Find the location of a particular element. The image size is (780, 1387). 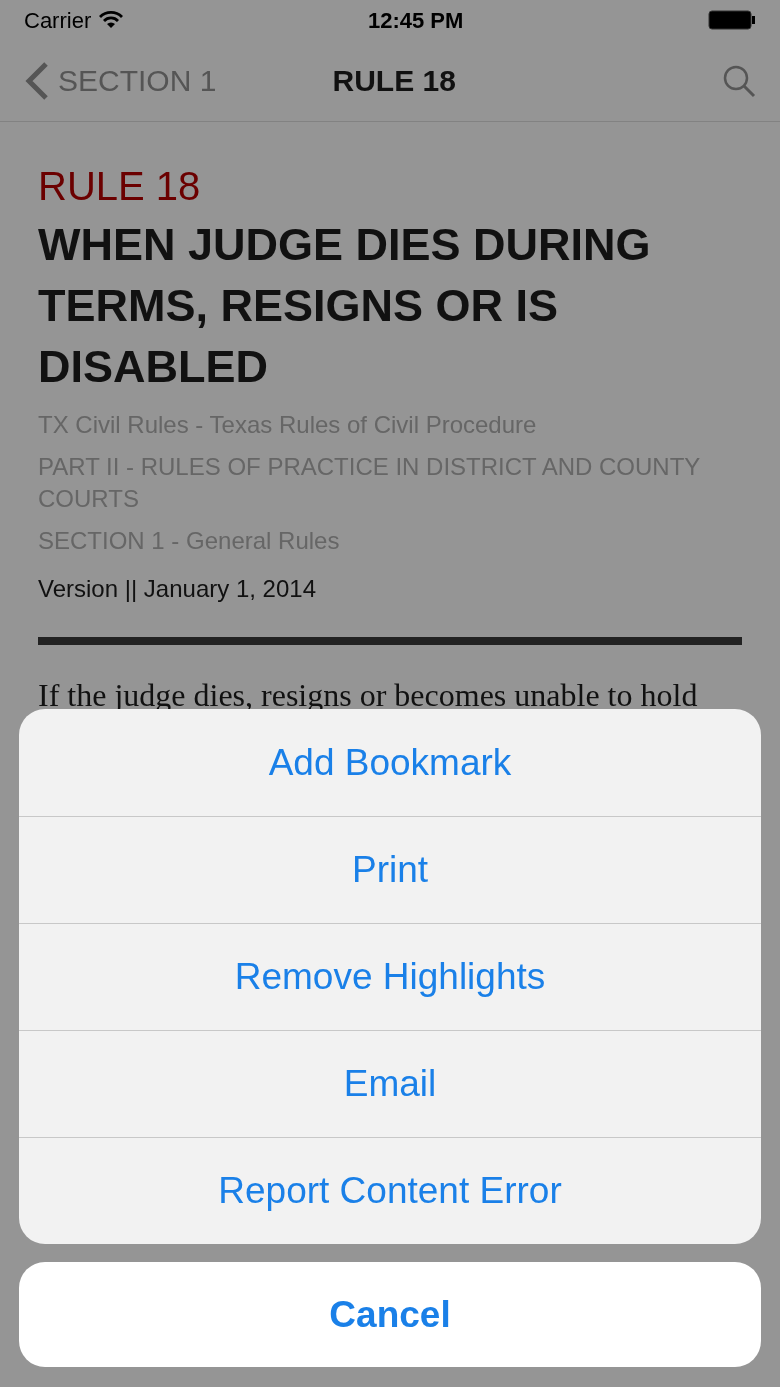

action-button: Print is located at coordinates (390, 869).